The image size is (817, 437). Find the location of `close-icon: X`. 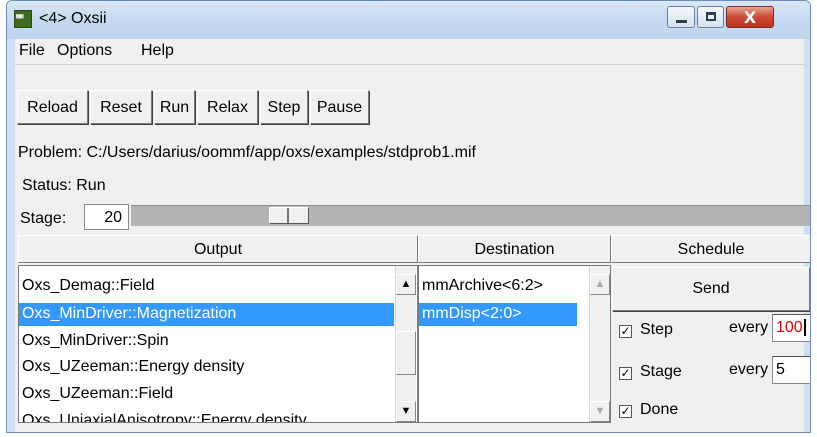

close-icon: X is located at coordinates (750, 17).